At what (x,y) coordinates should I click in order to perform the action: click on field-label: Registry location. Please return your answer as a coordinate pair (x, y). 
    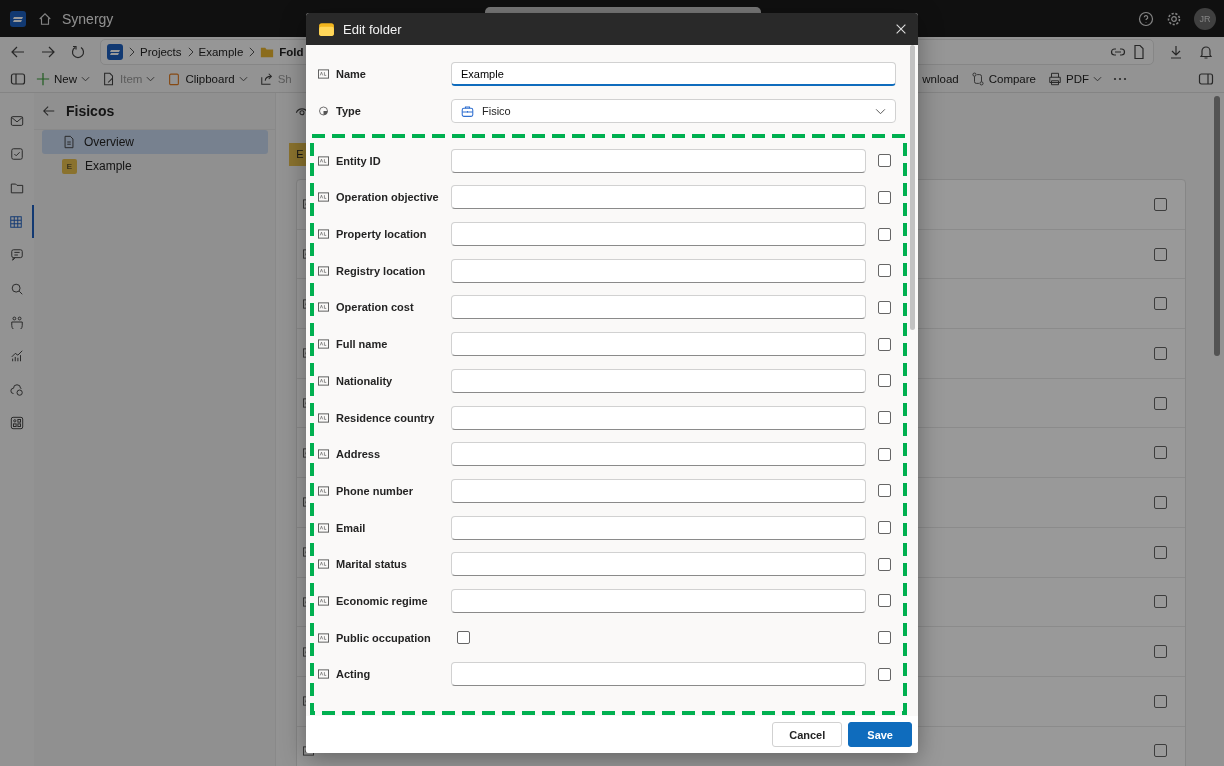
    Looking at the image, I should click on (381, 270).